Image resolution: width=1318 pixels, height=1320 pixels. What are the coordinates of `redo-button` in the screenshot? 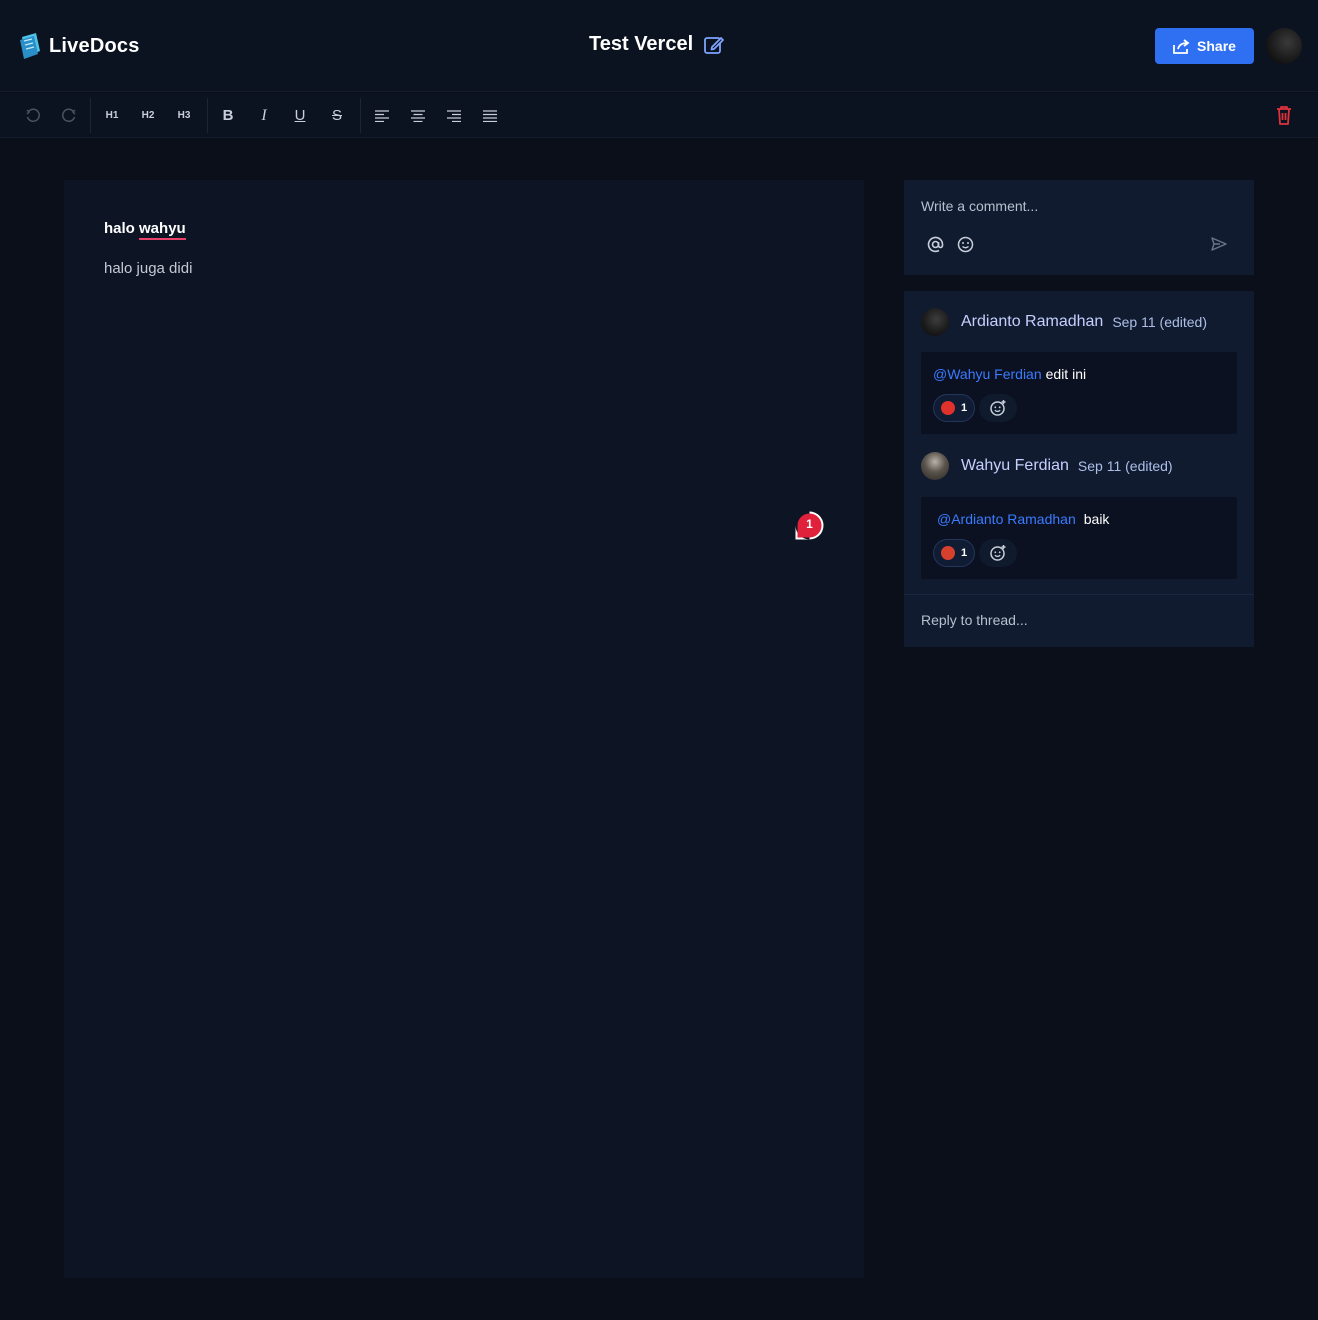 It's located at (69, 115).